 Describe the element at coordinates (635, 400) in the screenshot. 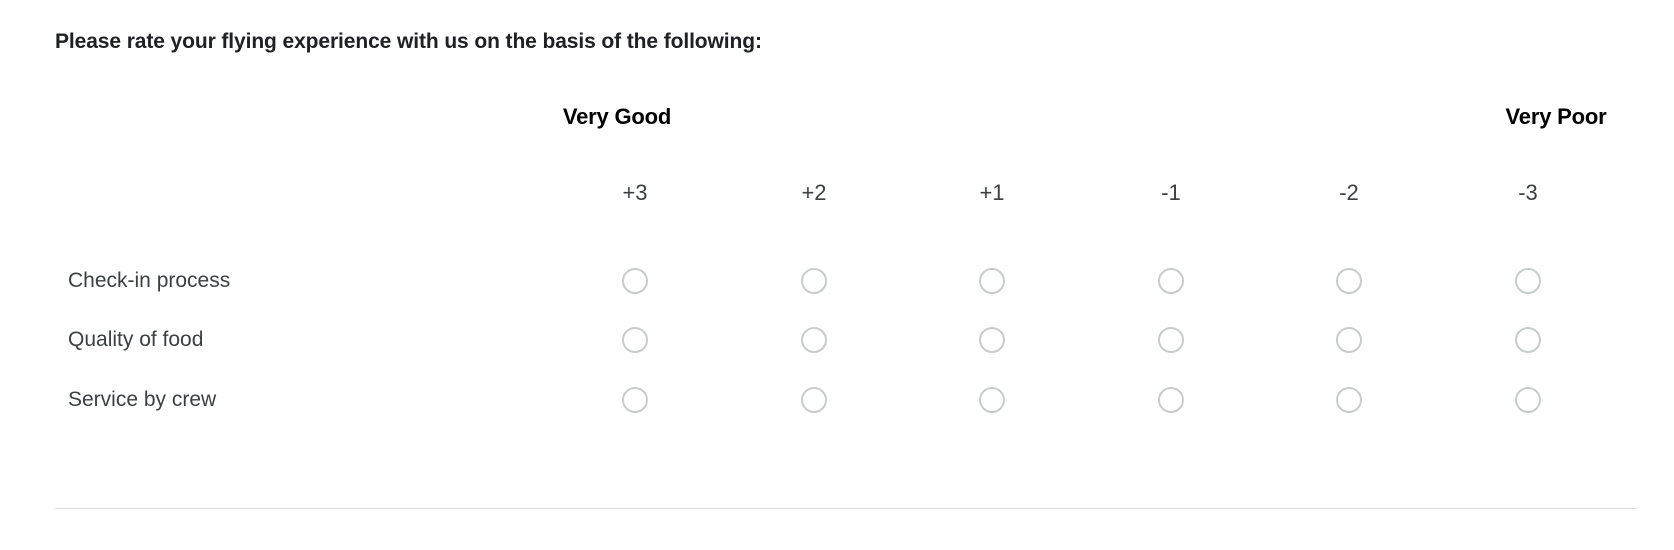

I see `radio-button-row2-col0` at that location.